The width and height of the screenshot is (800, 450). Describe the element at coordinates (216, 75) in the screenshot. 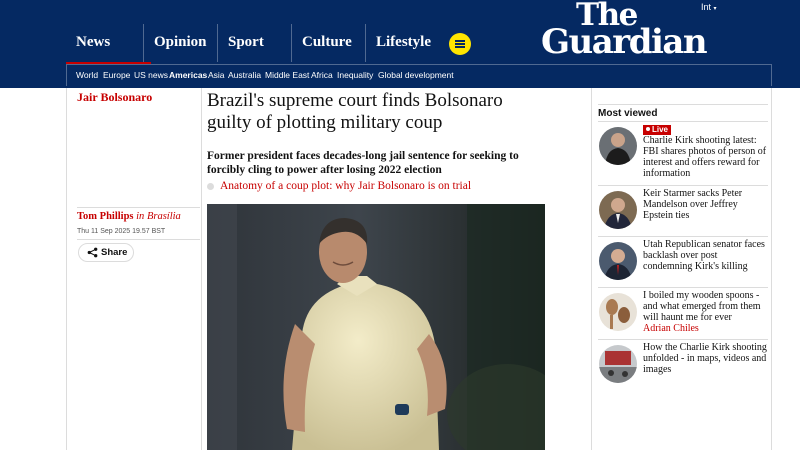

I see `subnav-asia: Asia` at that location.